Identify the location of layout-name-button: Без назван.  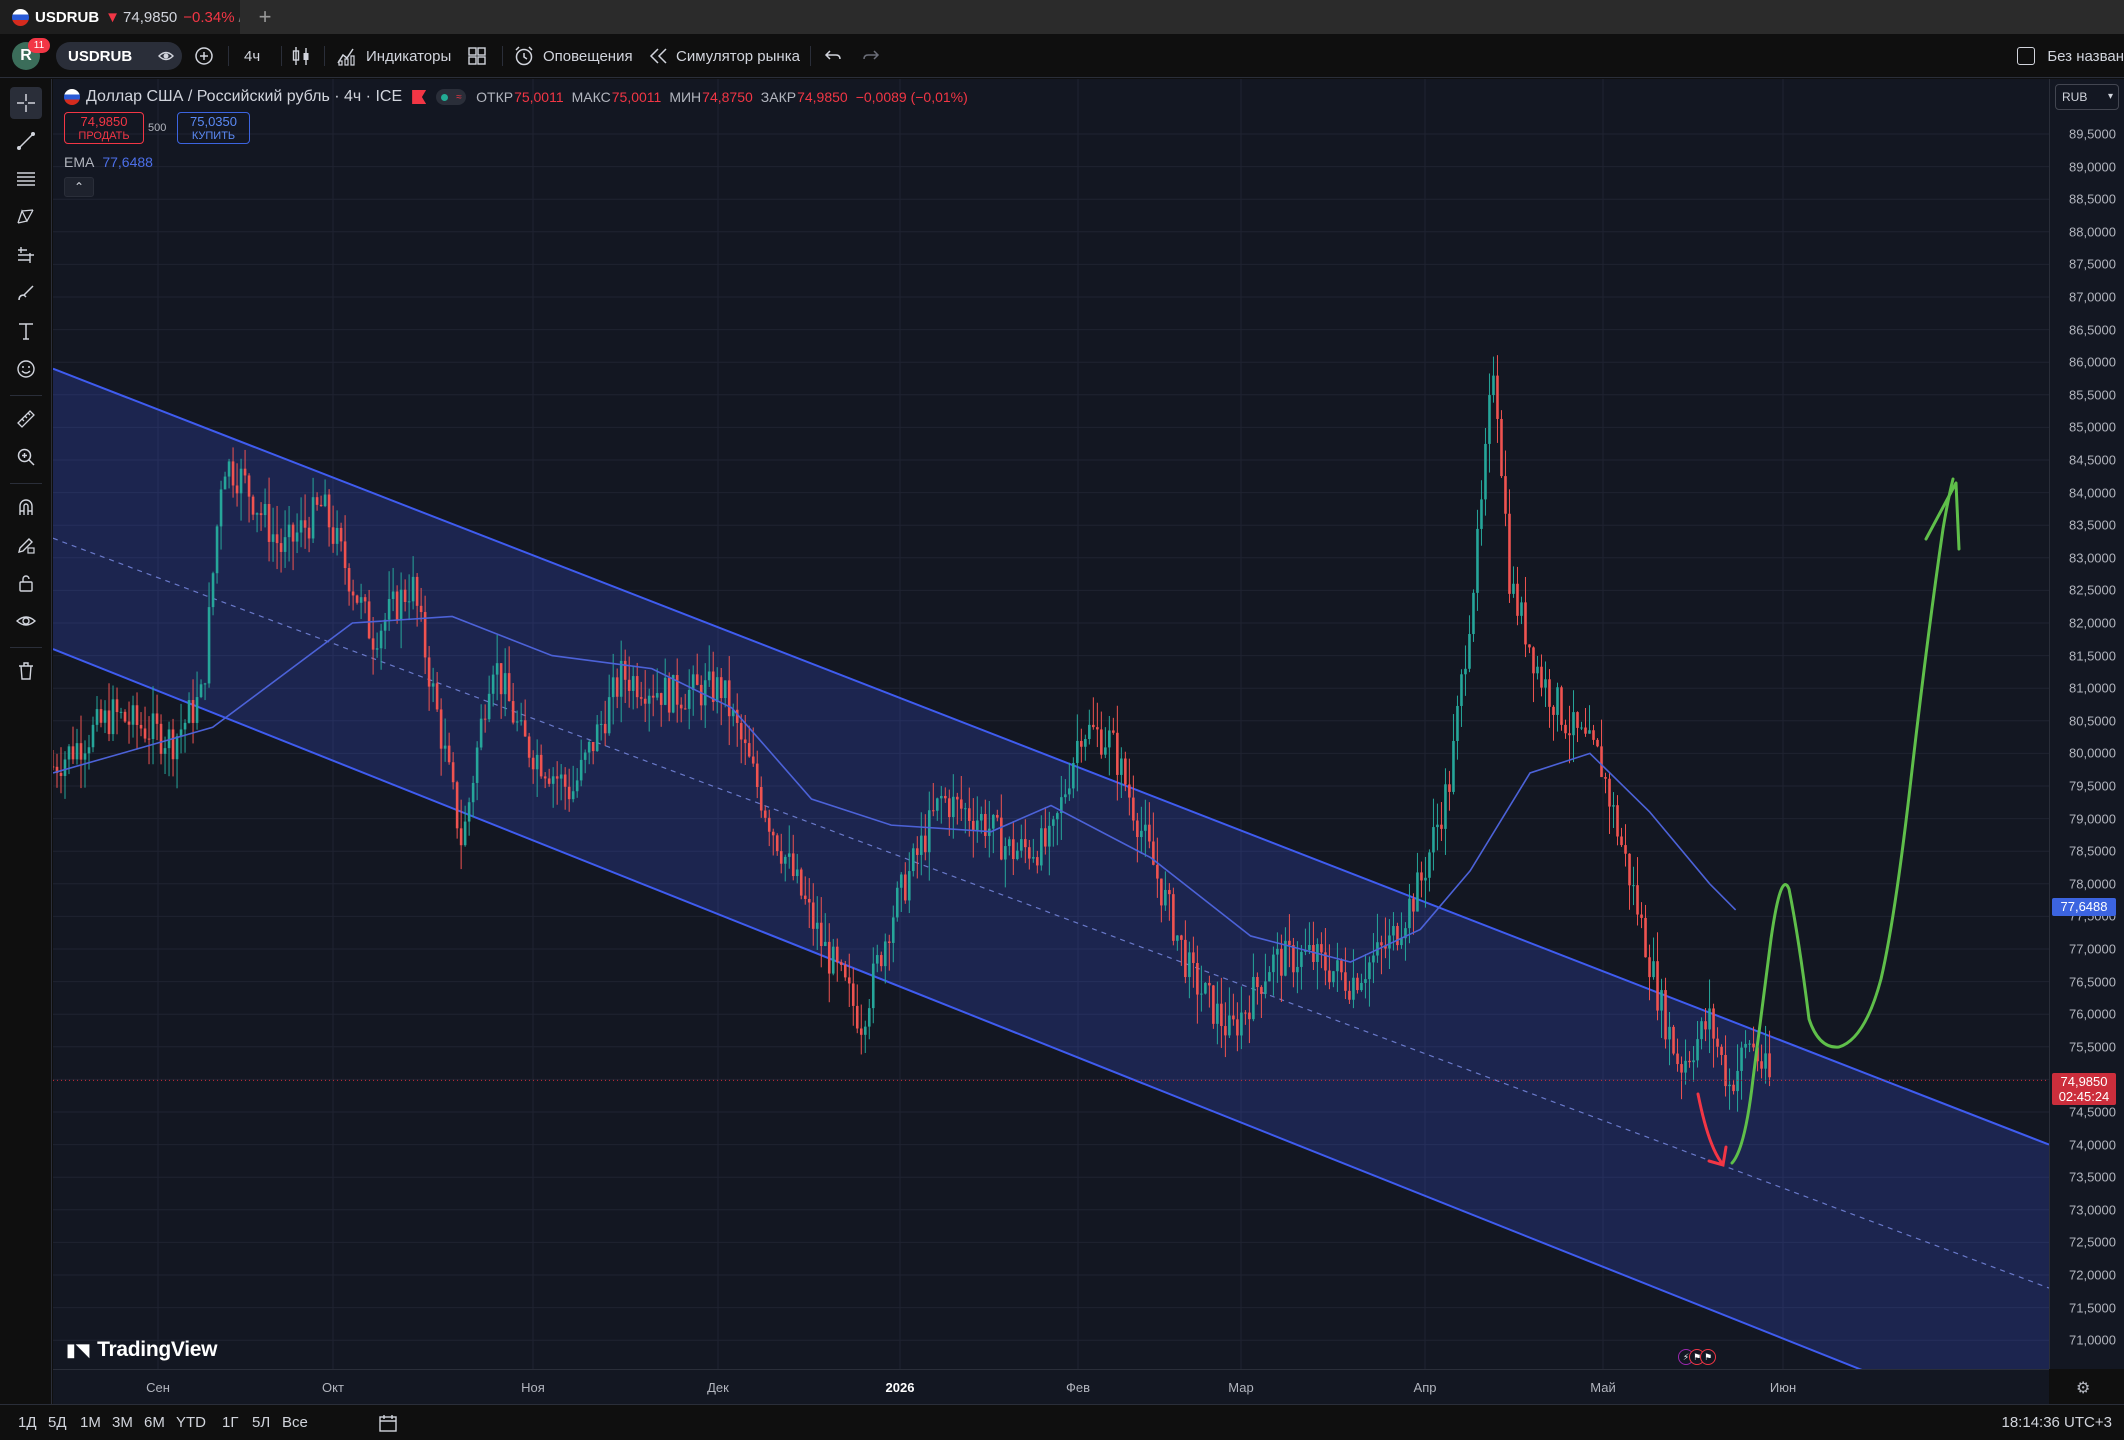
(2070, 56).